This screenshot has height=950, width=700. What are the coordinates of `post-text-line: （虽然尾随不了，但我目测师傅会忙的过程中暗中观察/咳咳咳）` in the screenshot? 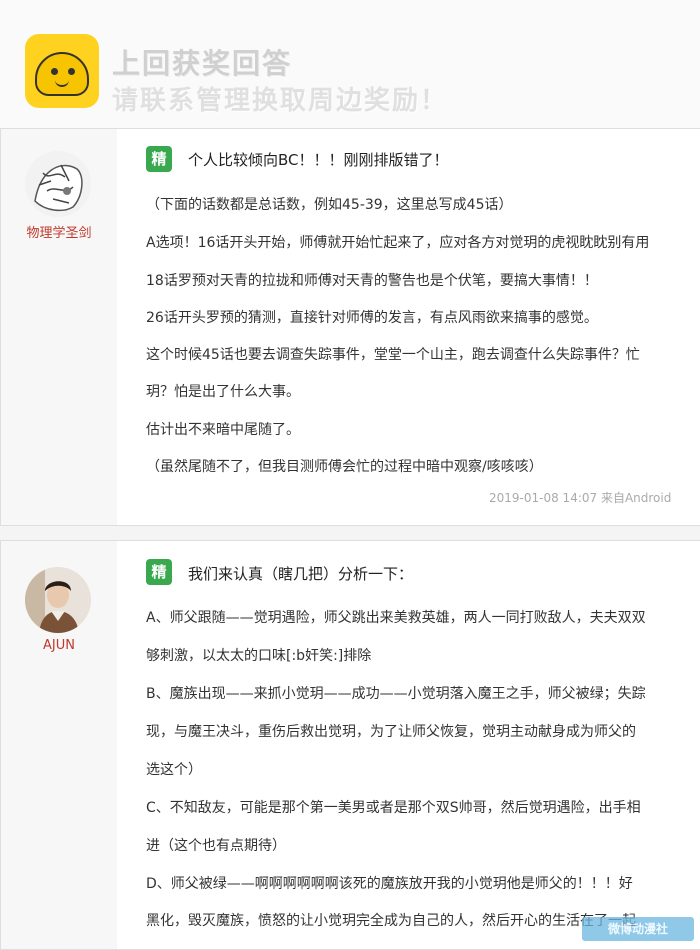 It's located at (344, 467).